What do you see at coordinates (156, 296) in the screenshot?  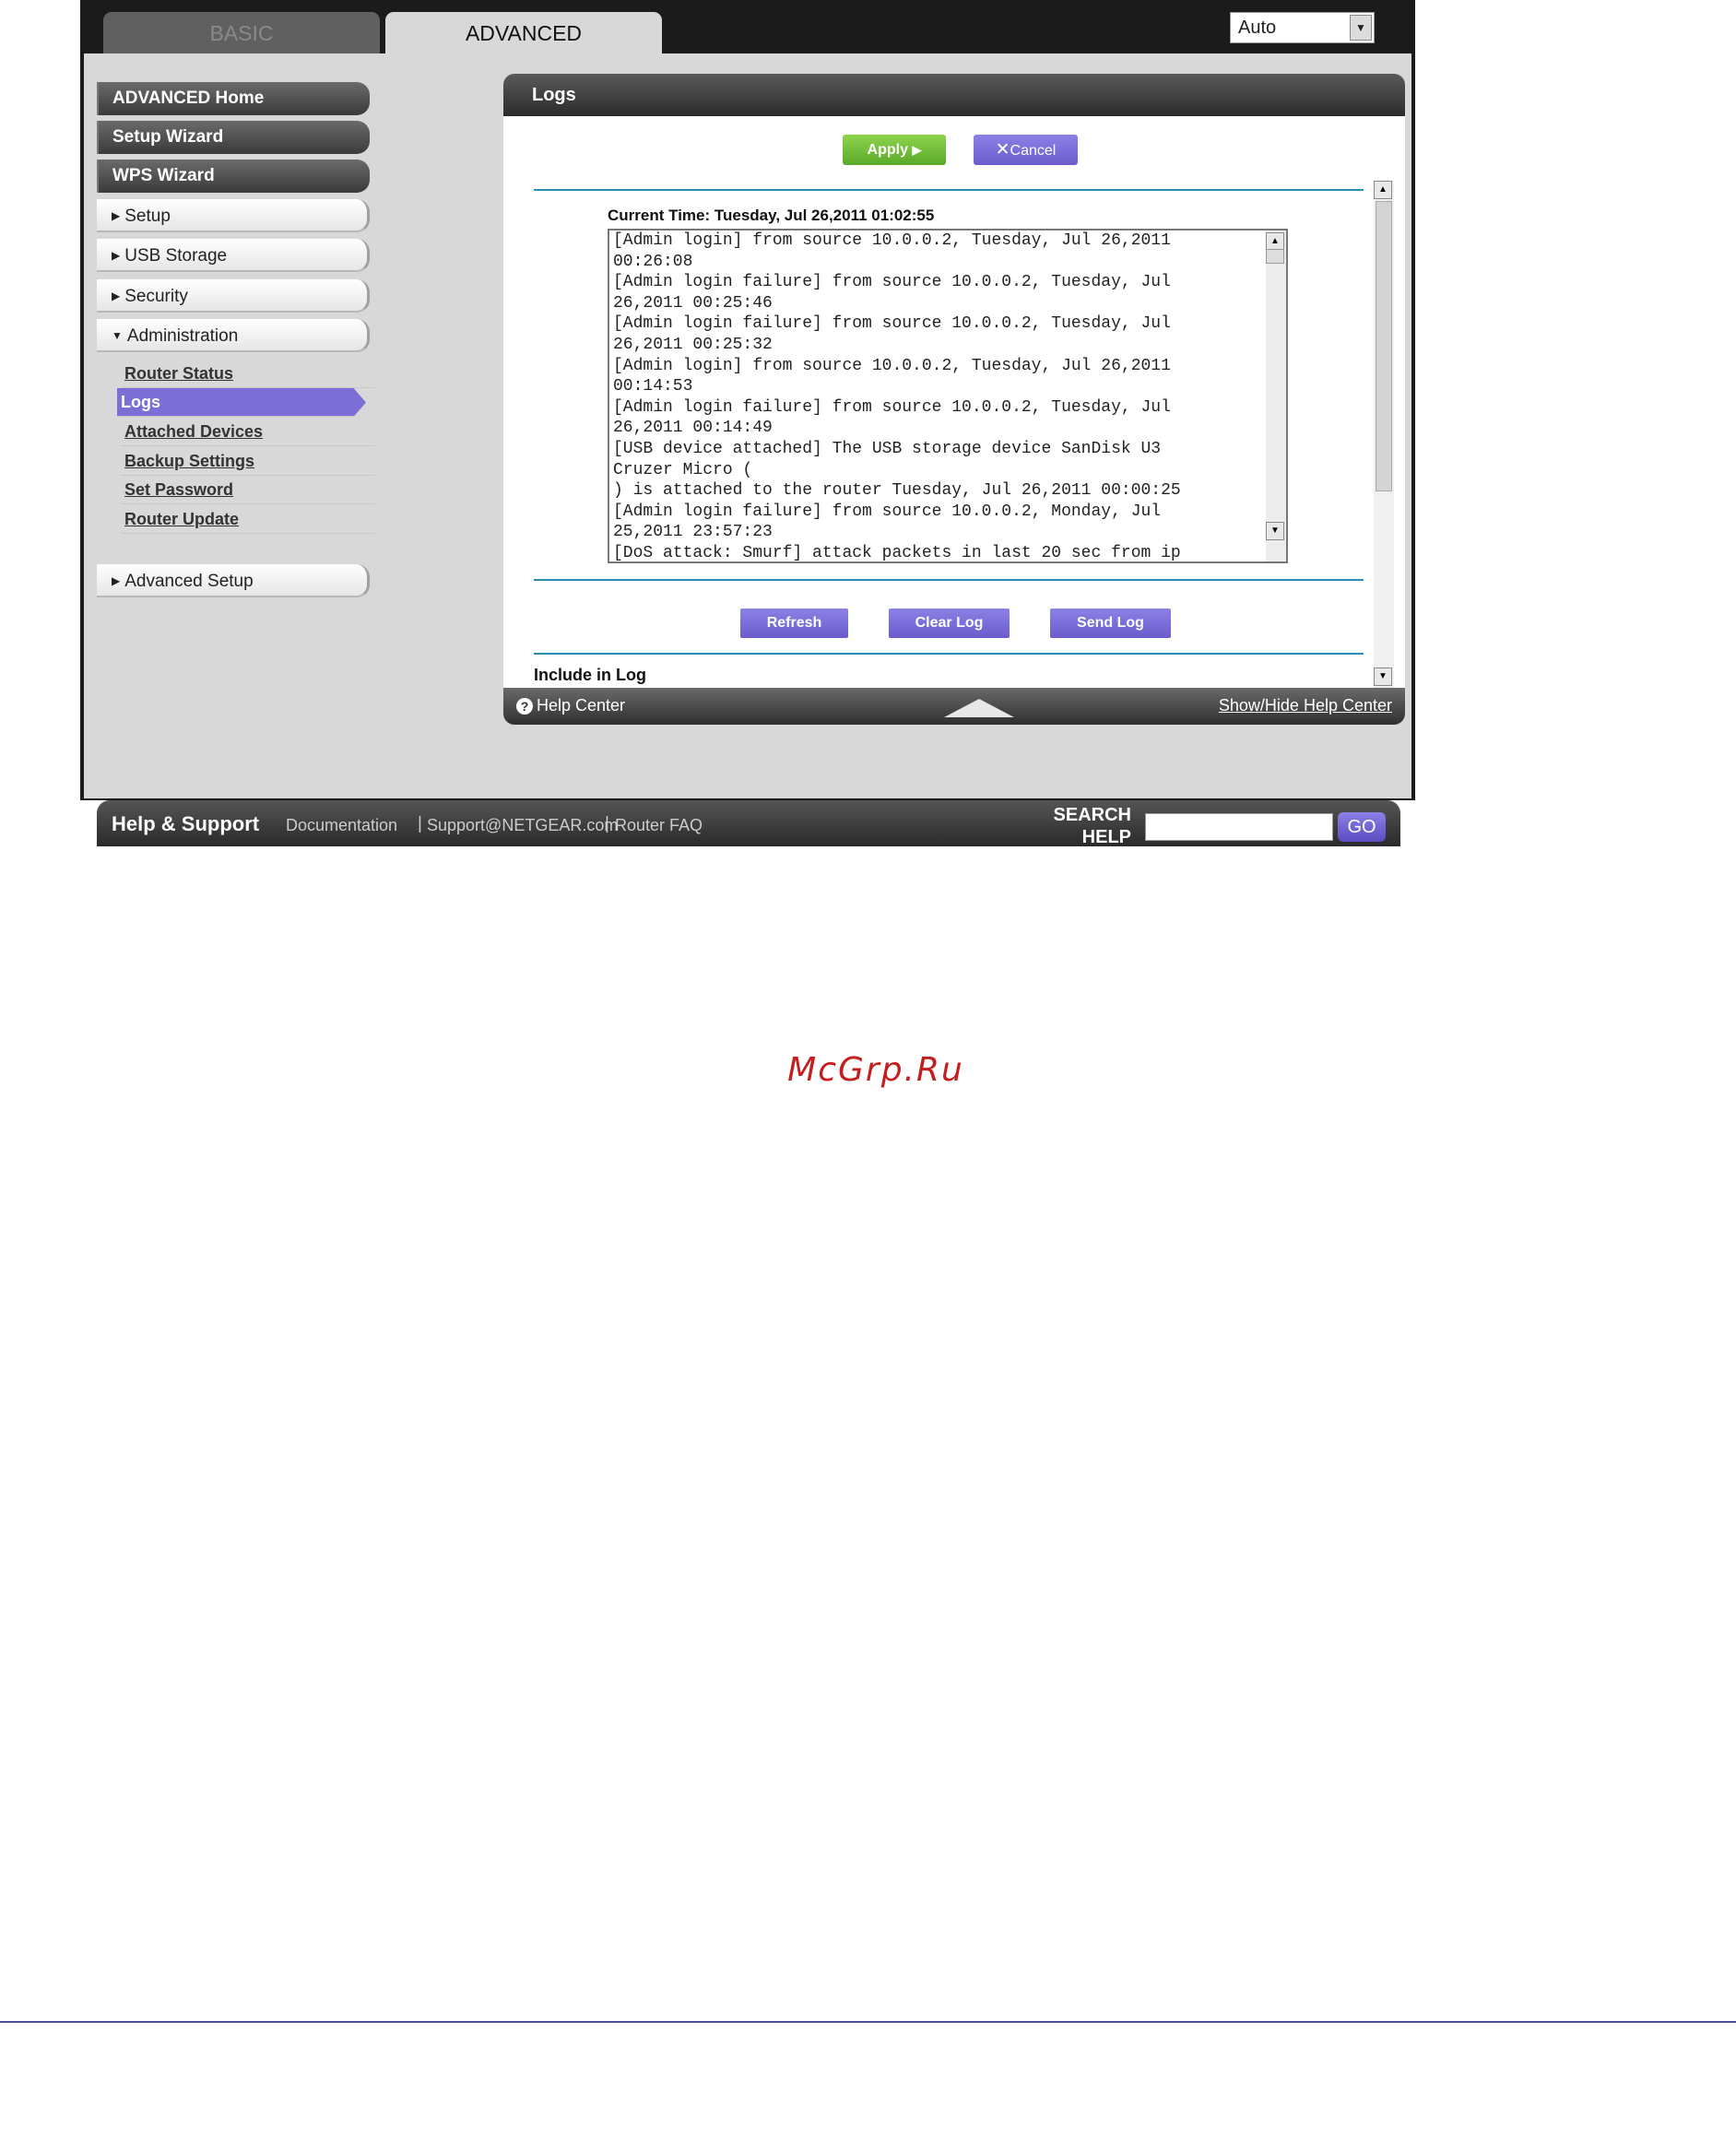 I see `sidebar-item-label: Security` at bounding box center [156, 296].